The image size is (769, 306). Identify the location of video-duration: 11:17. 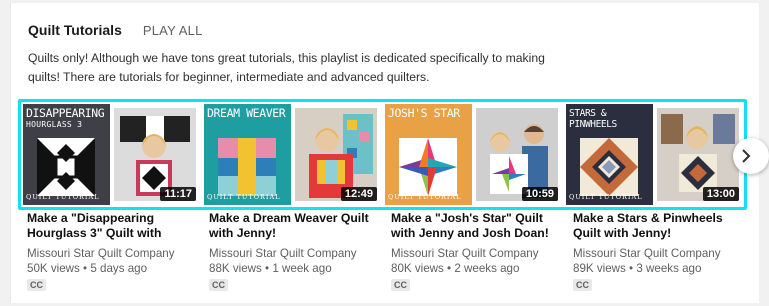
(178, 194).